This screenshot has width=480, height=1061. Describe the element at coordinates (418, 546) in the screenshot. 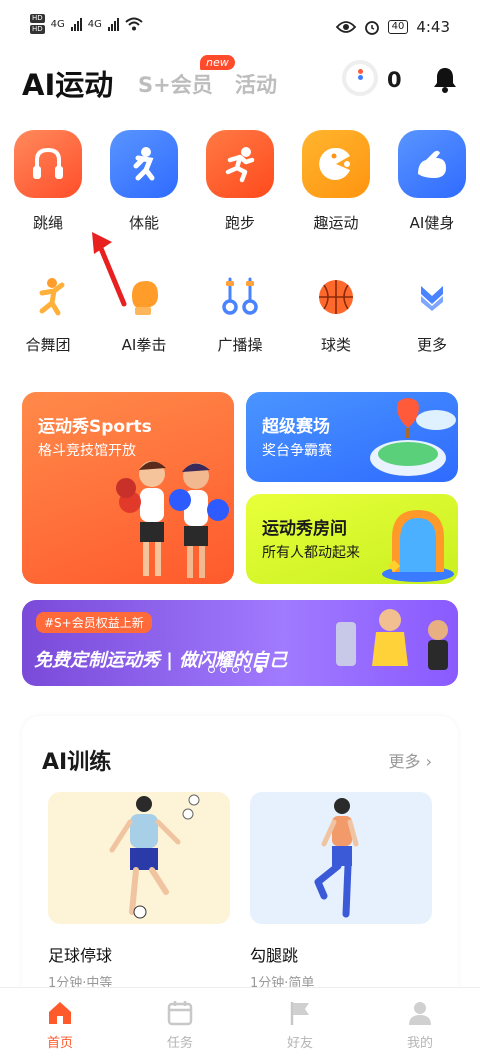

I see `portal-illustration` at that location.